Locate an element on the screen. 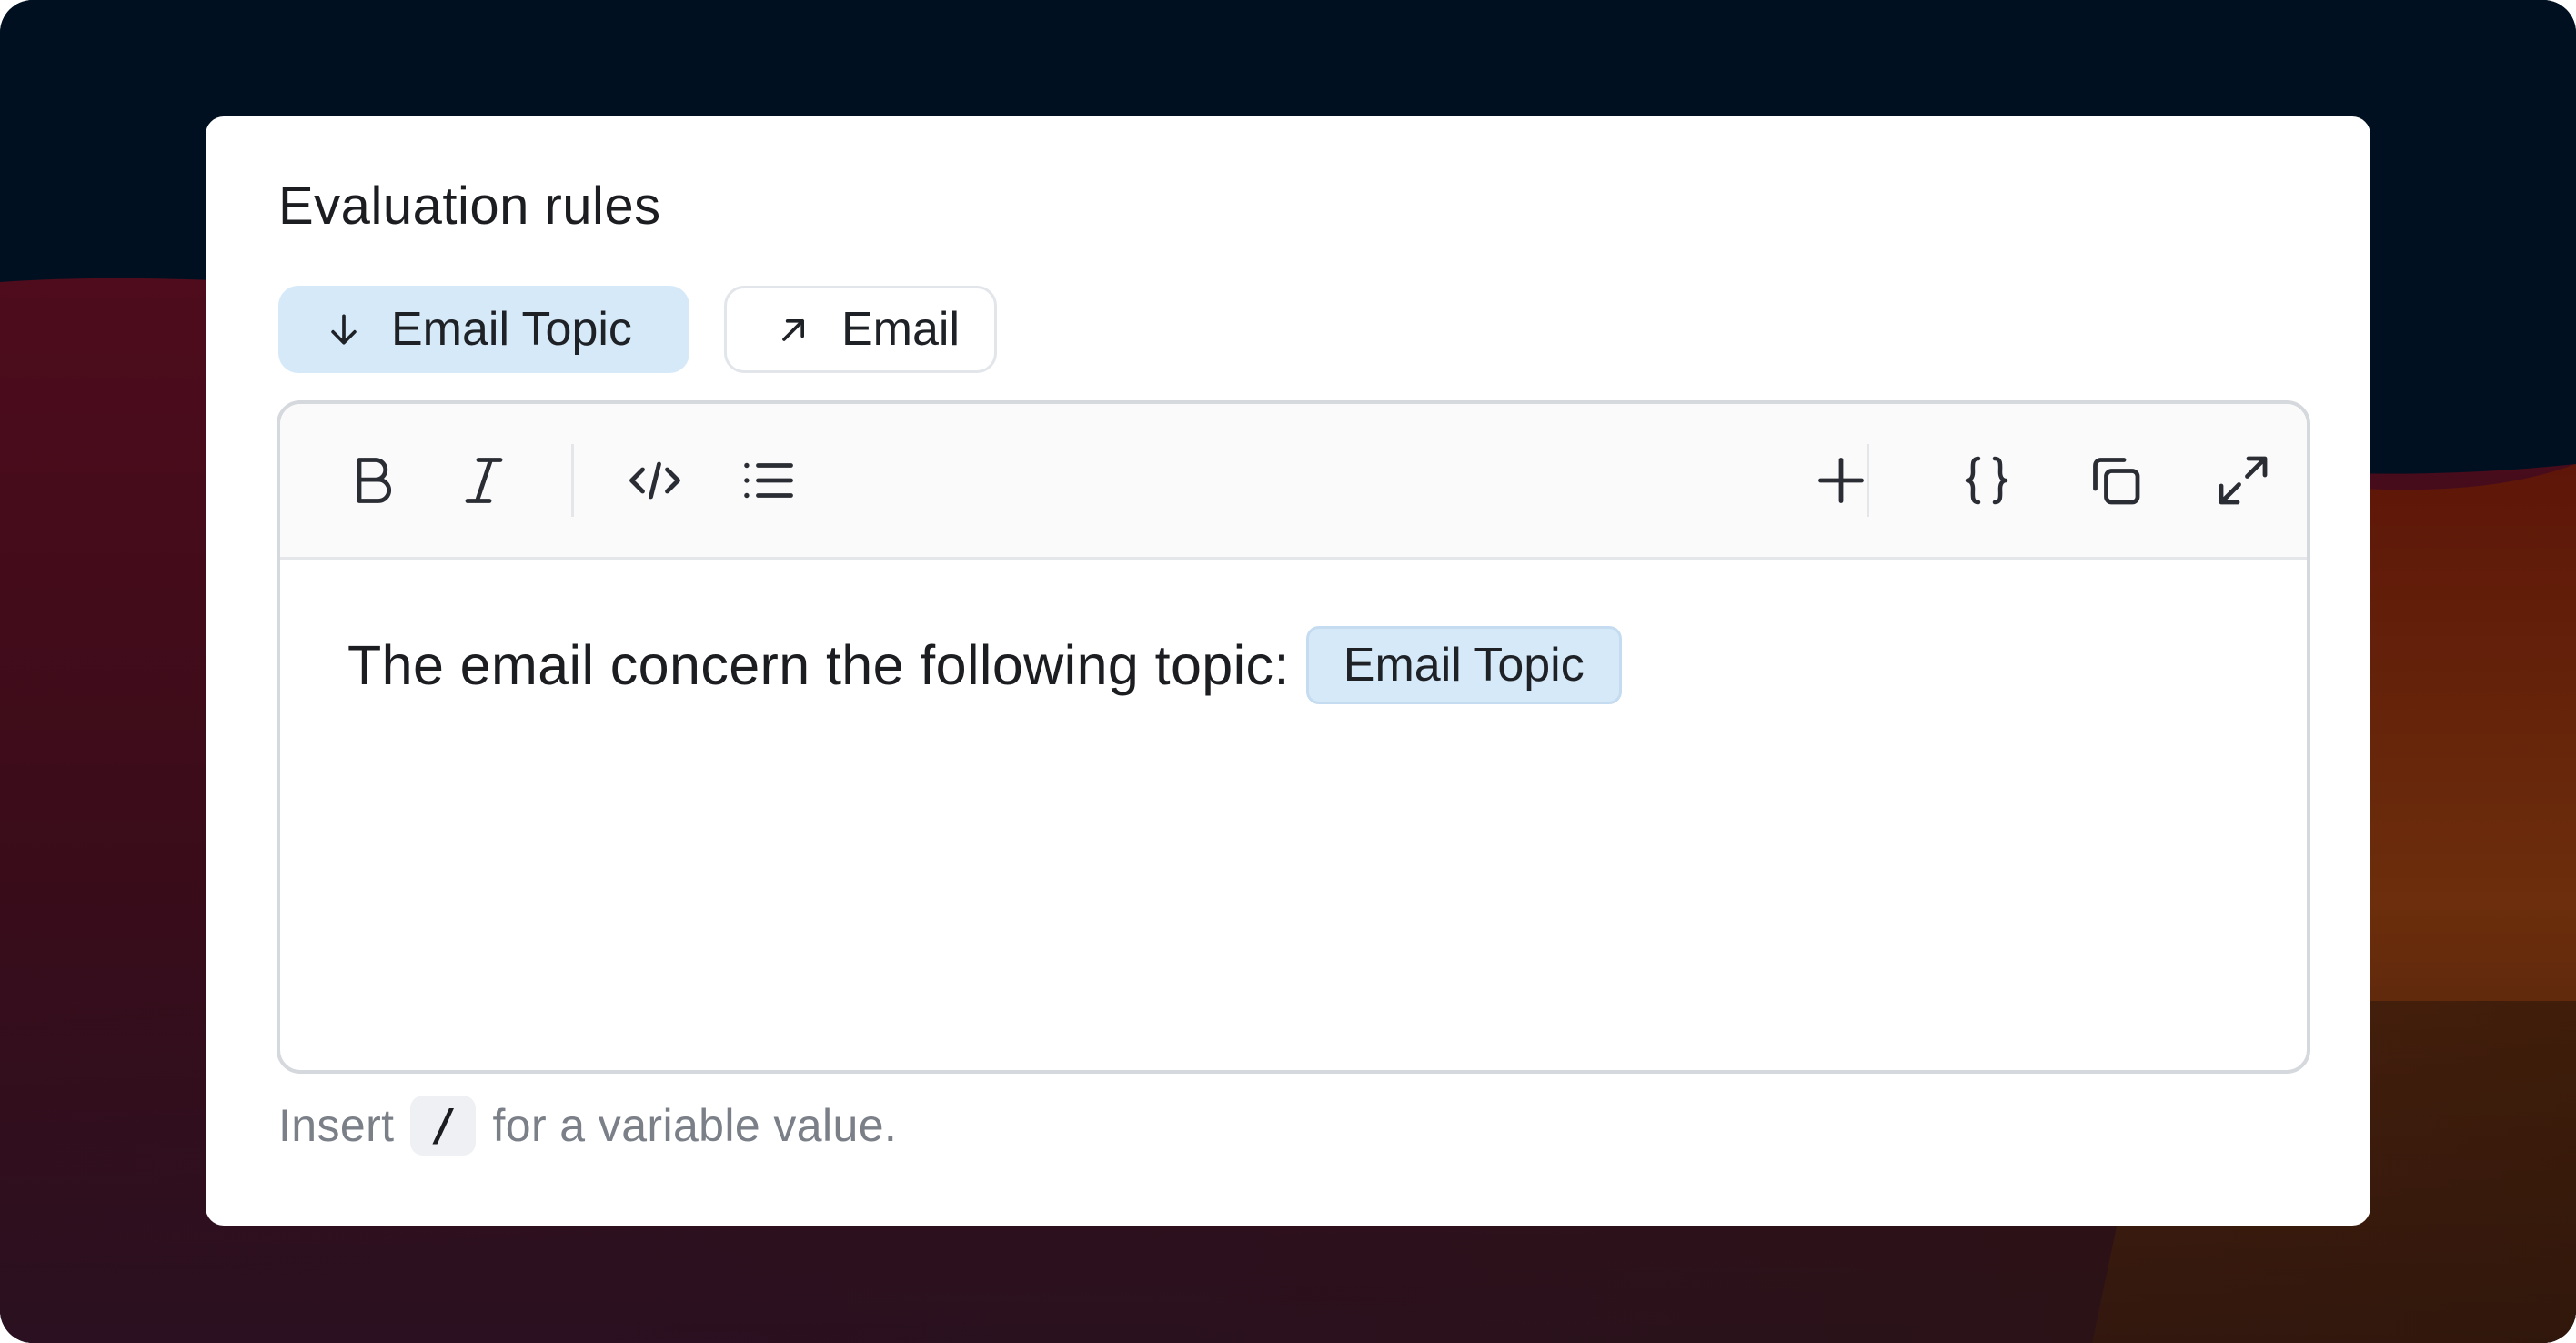 The width and height of the screenshot is (2576, 1343). variable-chip: Email Topic is located at coordinates (1463, 665).